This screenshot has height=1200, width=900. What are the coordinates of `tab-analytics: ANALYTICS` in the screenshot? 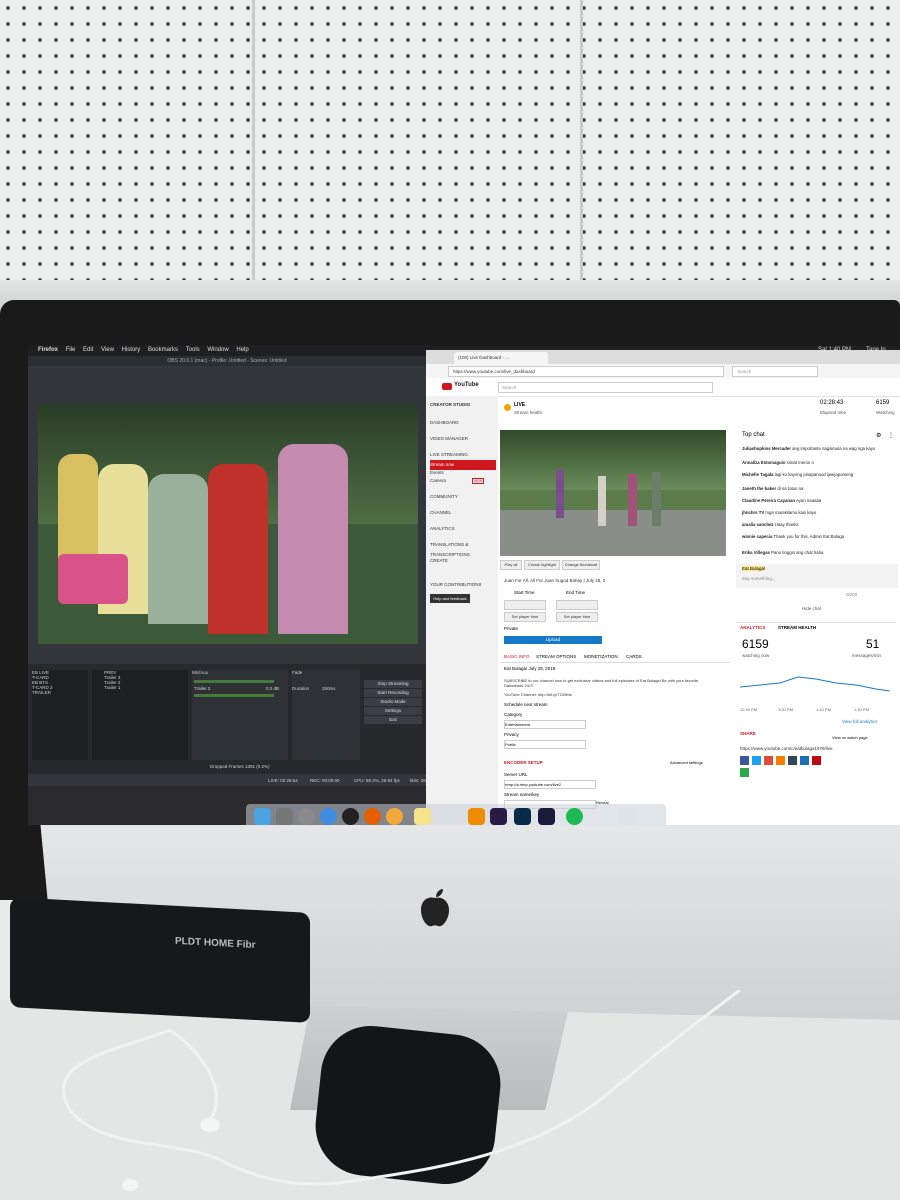 It's located at (752, 627).